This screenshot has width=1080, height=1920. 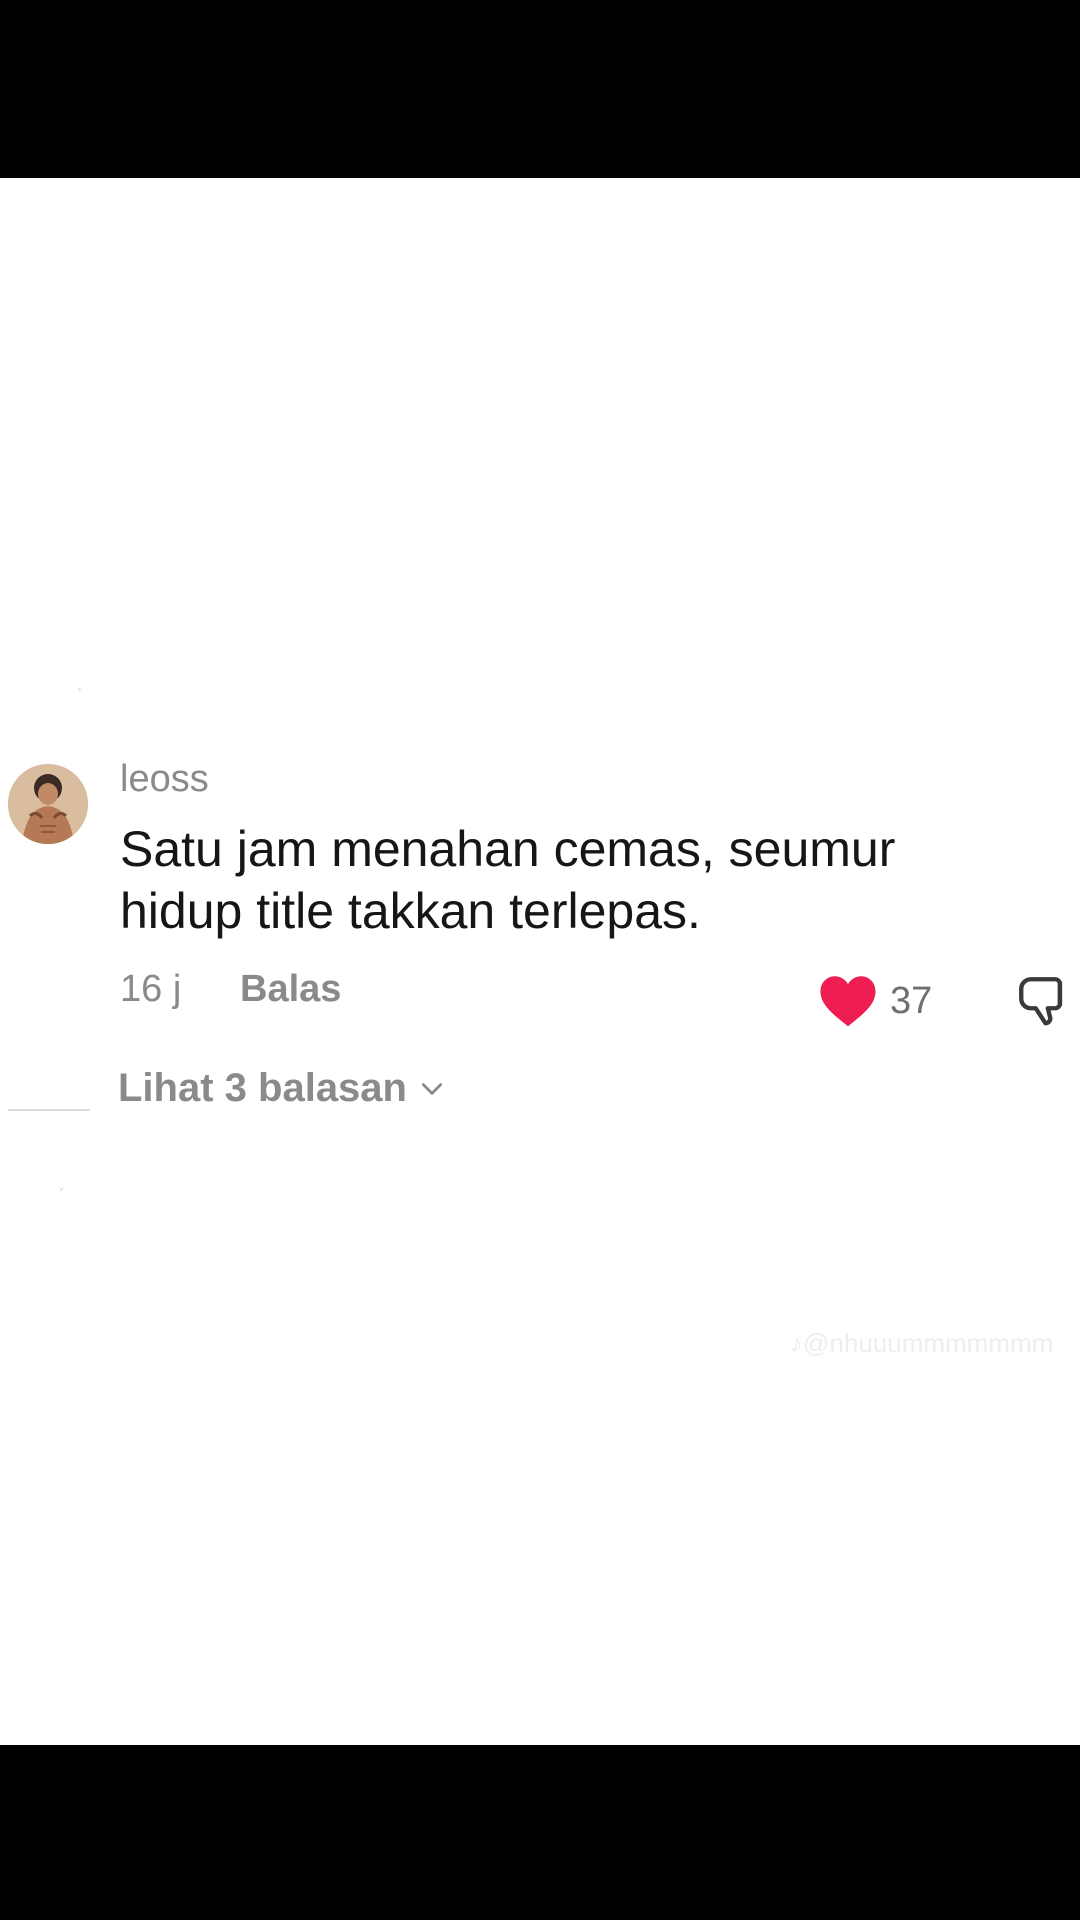 I want to click on like-count: 37, so click(x=911, y=1001).